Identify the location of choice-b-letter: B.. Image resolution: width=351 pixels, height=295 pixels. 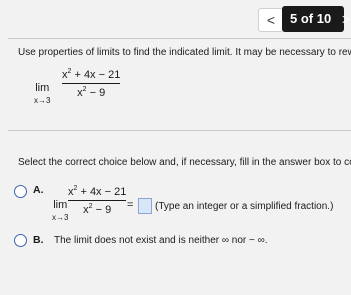
(38, 240).